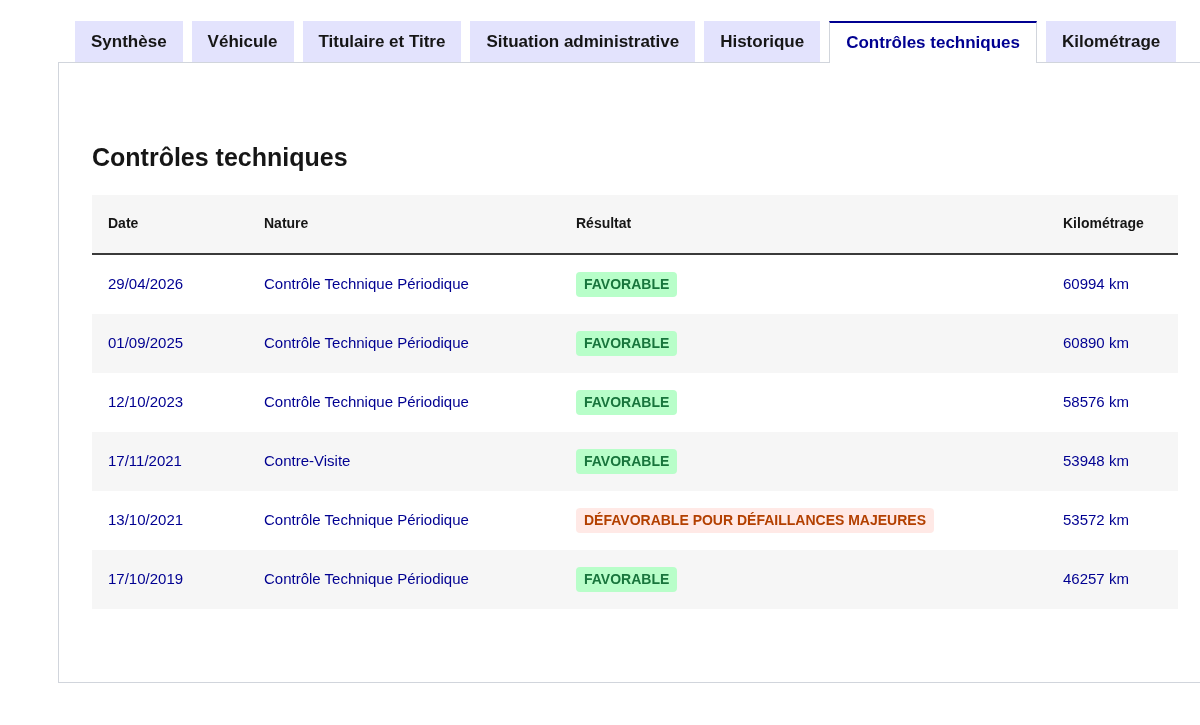 This screenshot has height=725, width=1200. What do you see at coordinates (1096, 460) in the screenshot?
I see `table-cell-text: 53948 km` at bounding box center [1096, 460].